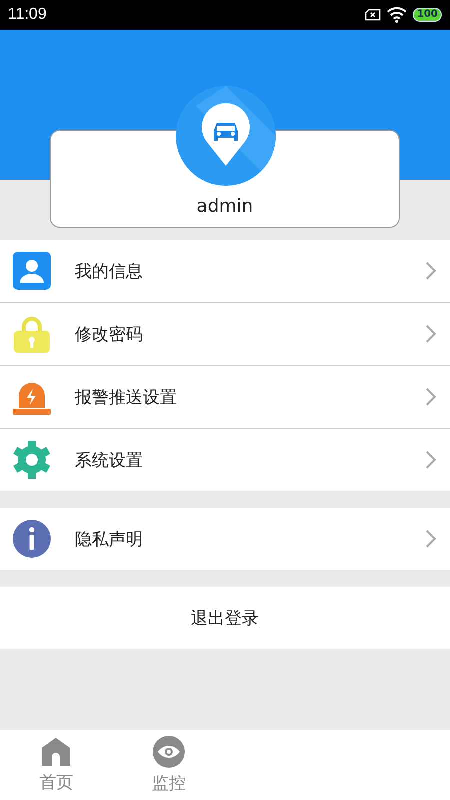 The image size is (450, 800). I want to click on menu-item: 隐私声明, so click(225, 539).